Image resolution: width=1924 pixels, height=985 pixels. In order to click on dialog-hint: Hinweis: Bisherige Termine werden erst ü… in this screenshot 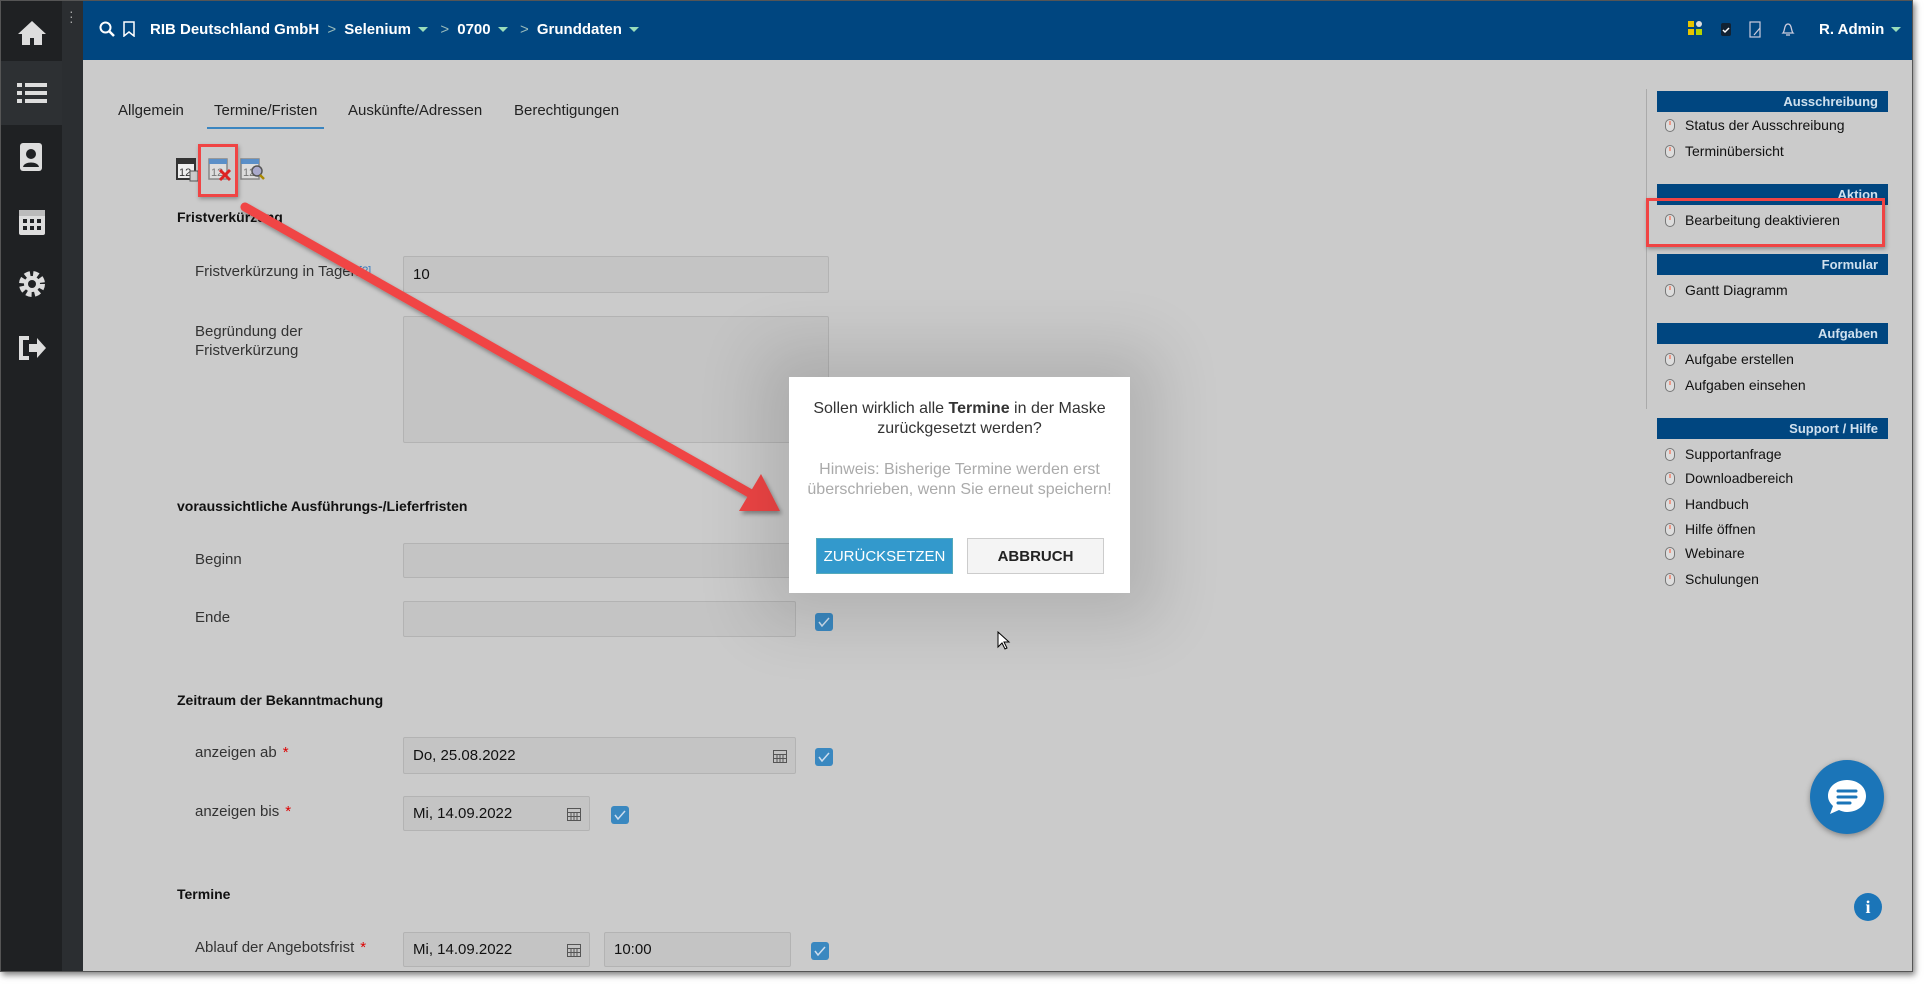, I will do `click(959, 479)`.